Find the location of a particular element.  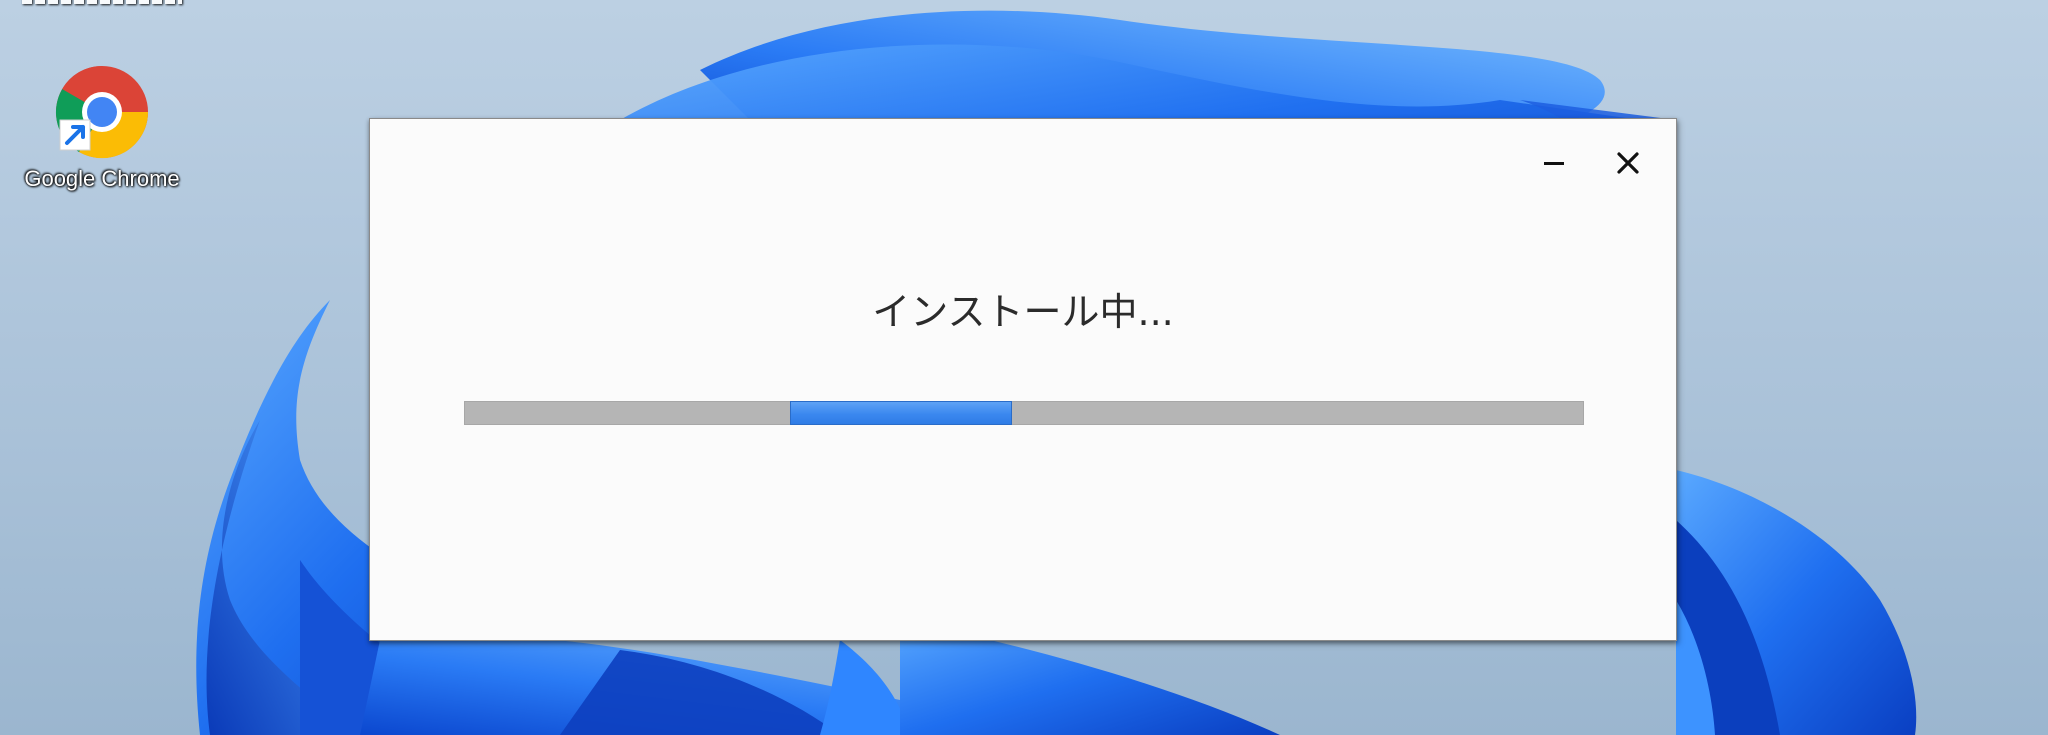

desktop-icon-label: Google Chrome is located at coordinates (102, 178).